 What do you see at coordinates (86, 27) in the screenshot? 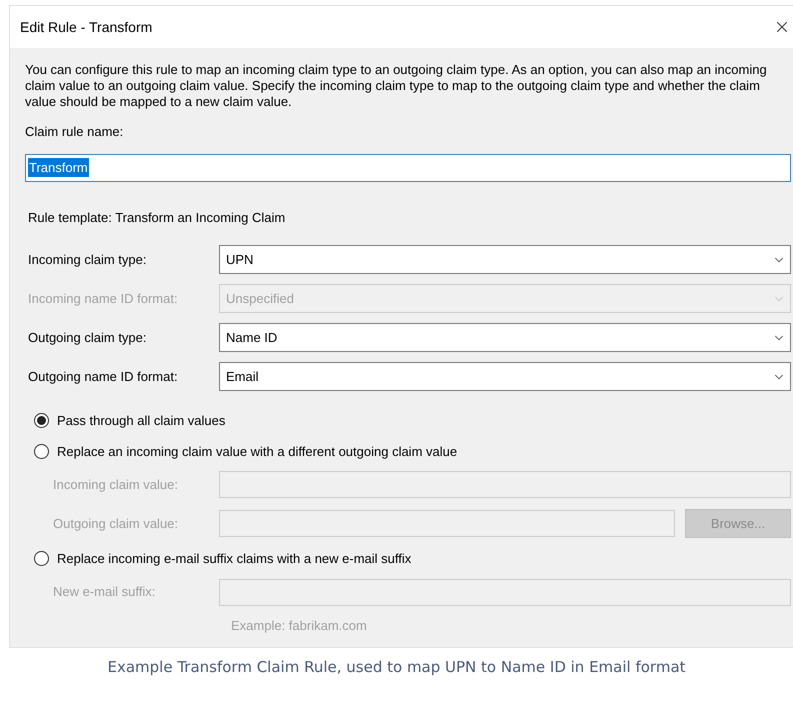
I see `window-title: Edit Rule - Transform` at bounding box center [86, 27].